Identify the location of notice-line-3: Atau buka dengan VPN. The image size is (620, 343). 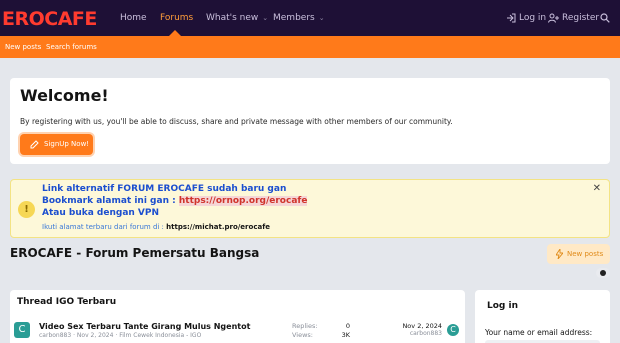
(101, 213).